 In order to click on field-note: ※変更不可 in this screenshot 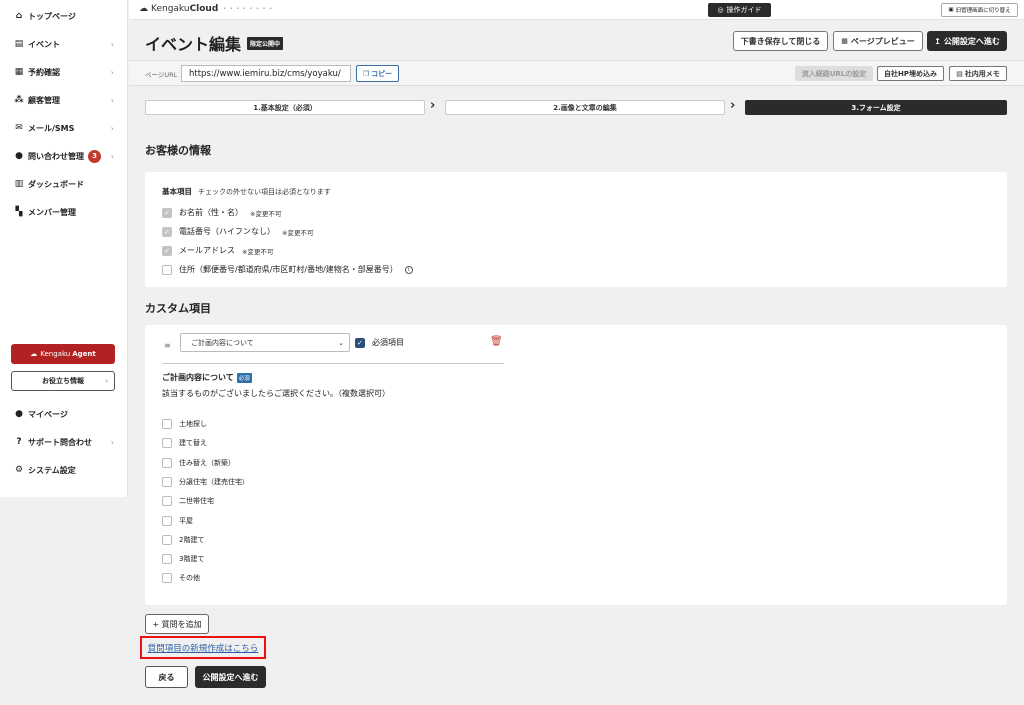, I will do `click(298, 232)`.